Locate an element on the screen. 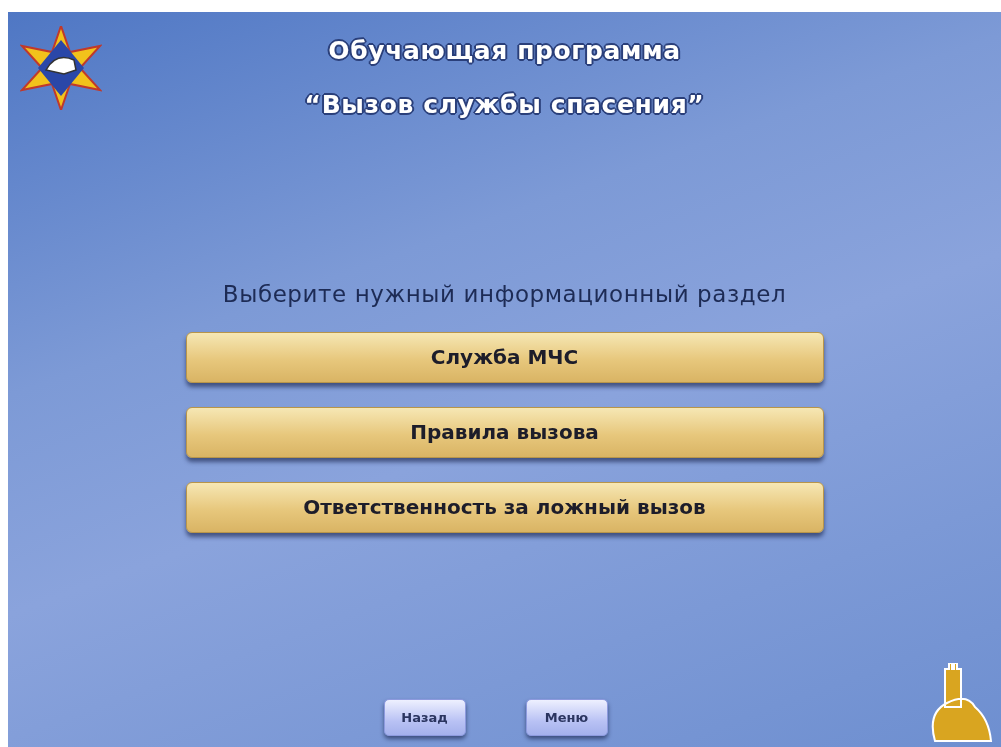 The width and height of the screenshot is (1001, 747). section-button: Правила вызова is located at coordinates (504, 432).